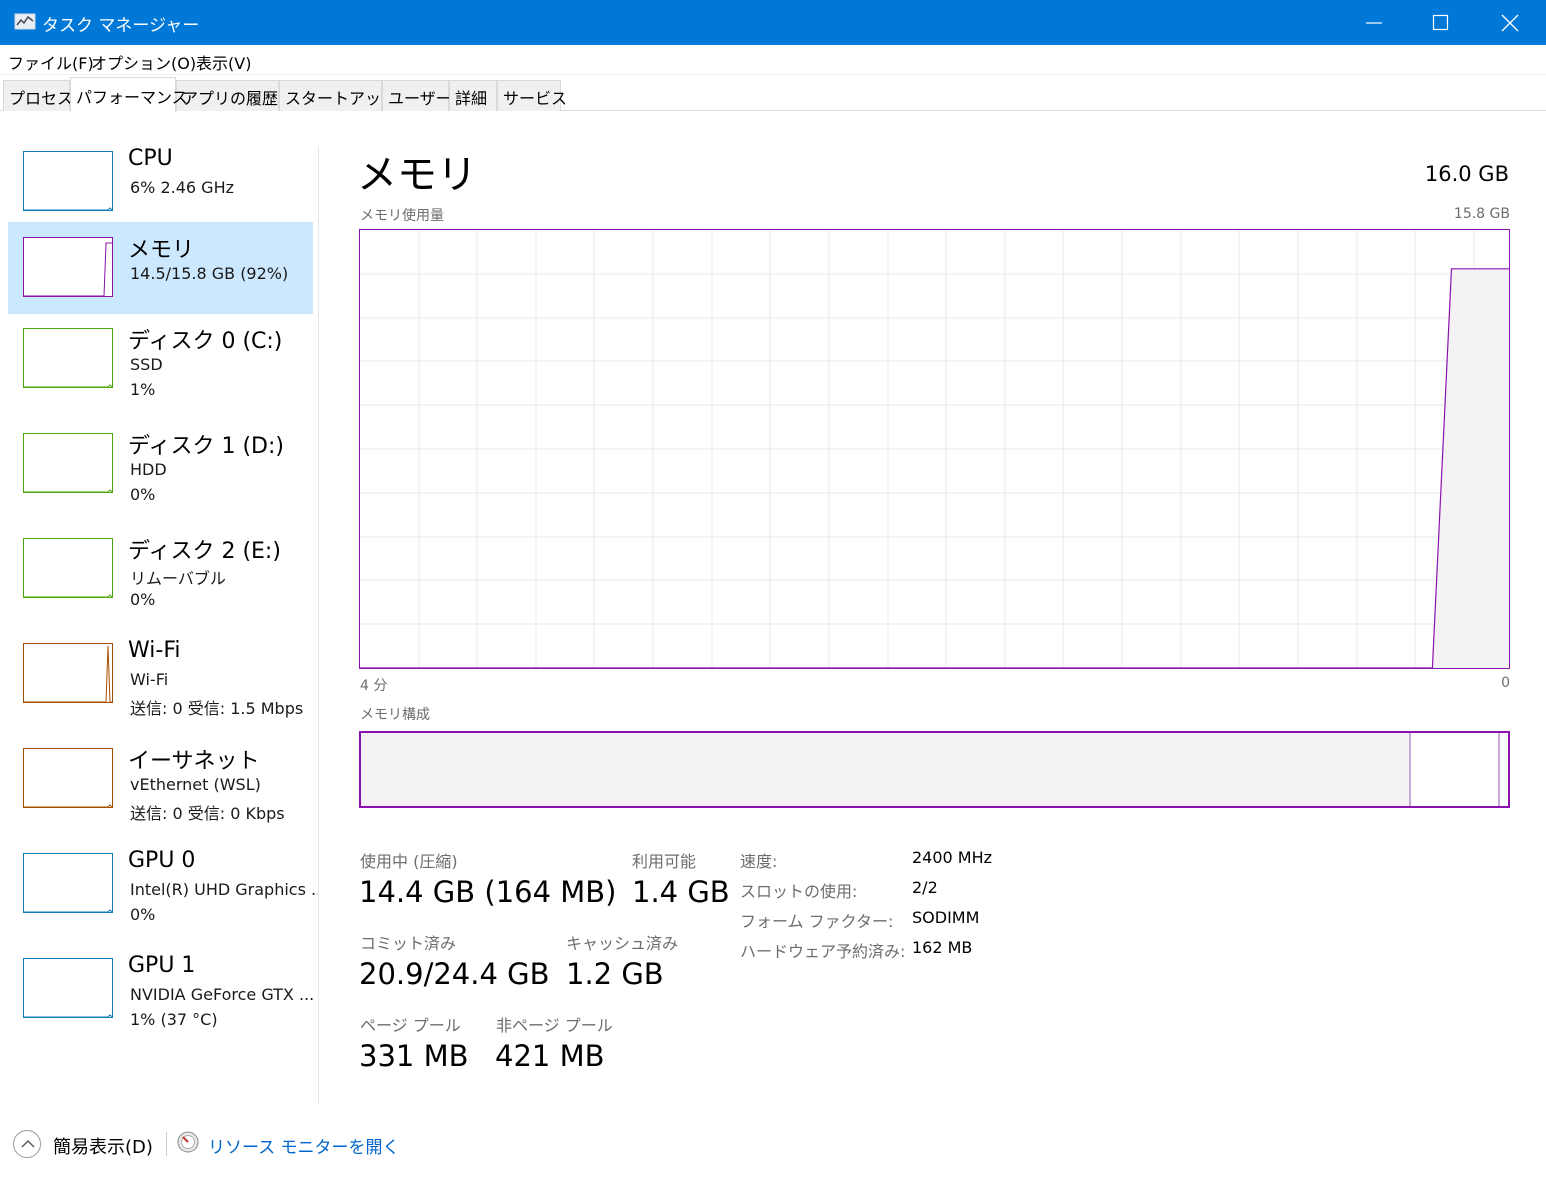 This screenshot has height=1182, width=1546. I want to click on speed-value: 2400 MHz, so click(952, 857).